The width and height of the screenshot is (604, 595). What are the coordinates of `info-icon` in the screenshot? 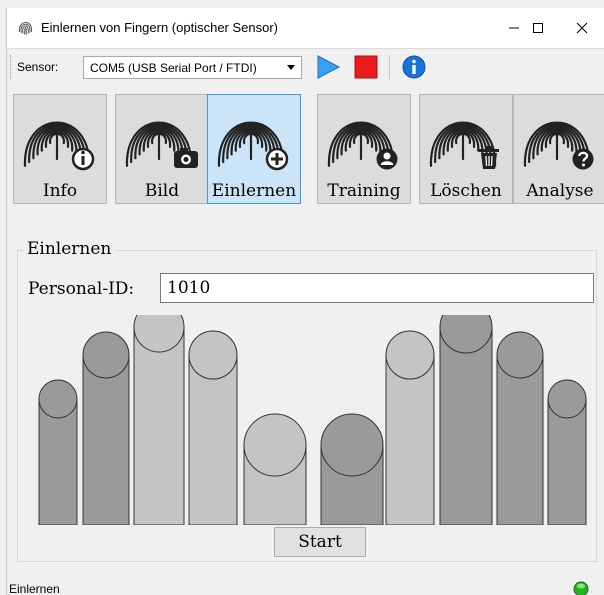 It's located at (414, 67).